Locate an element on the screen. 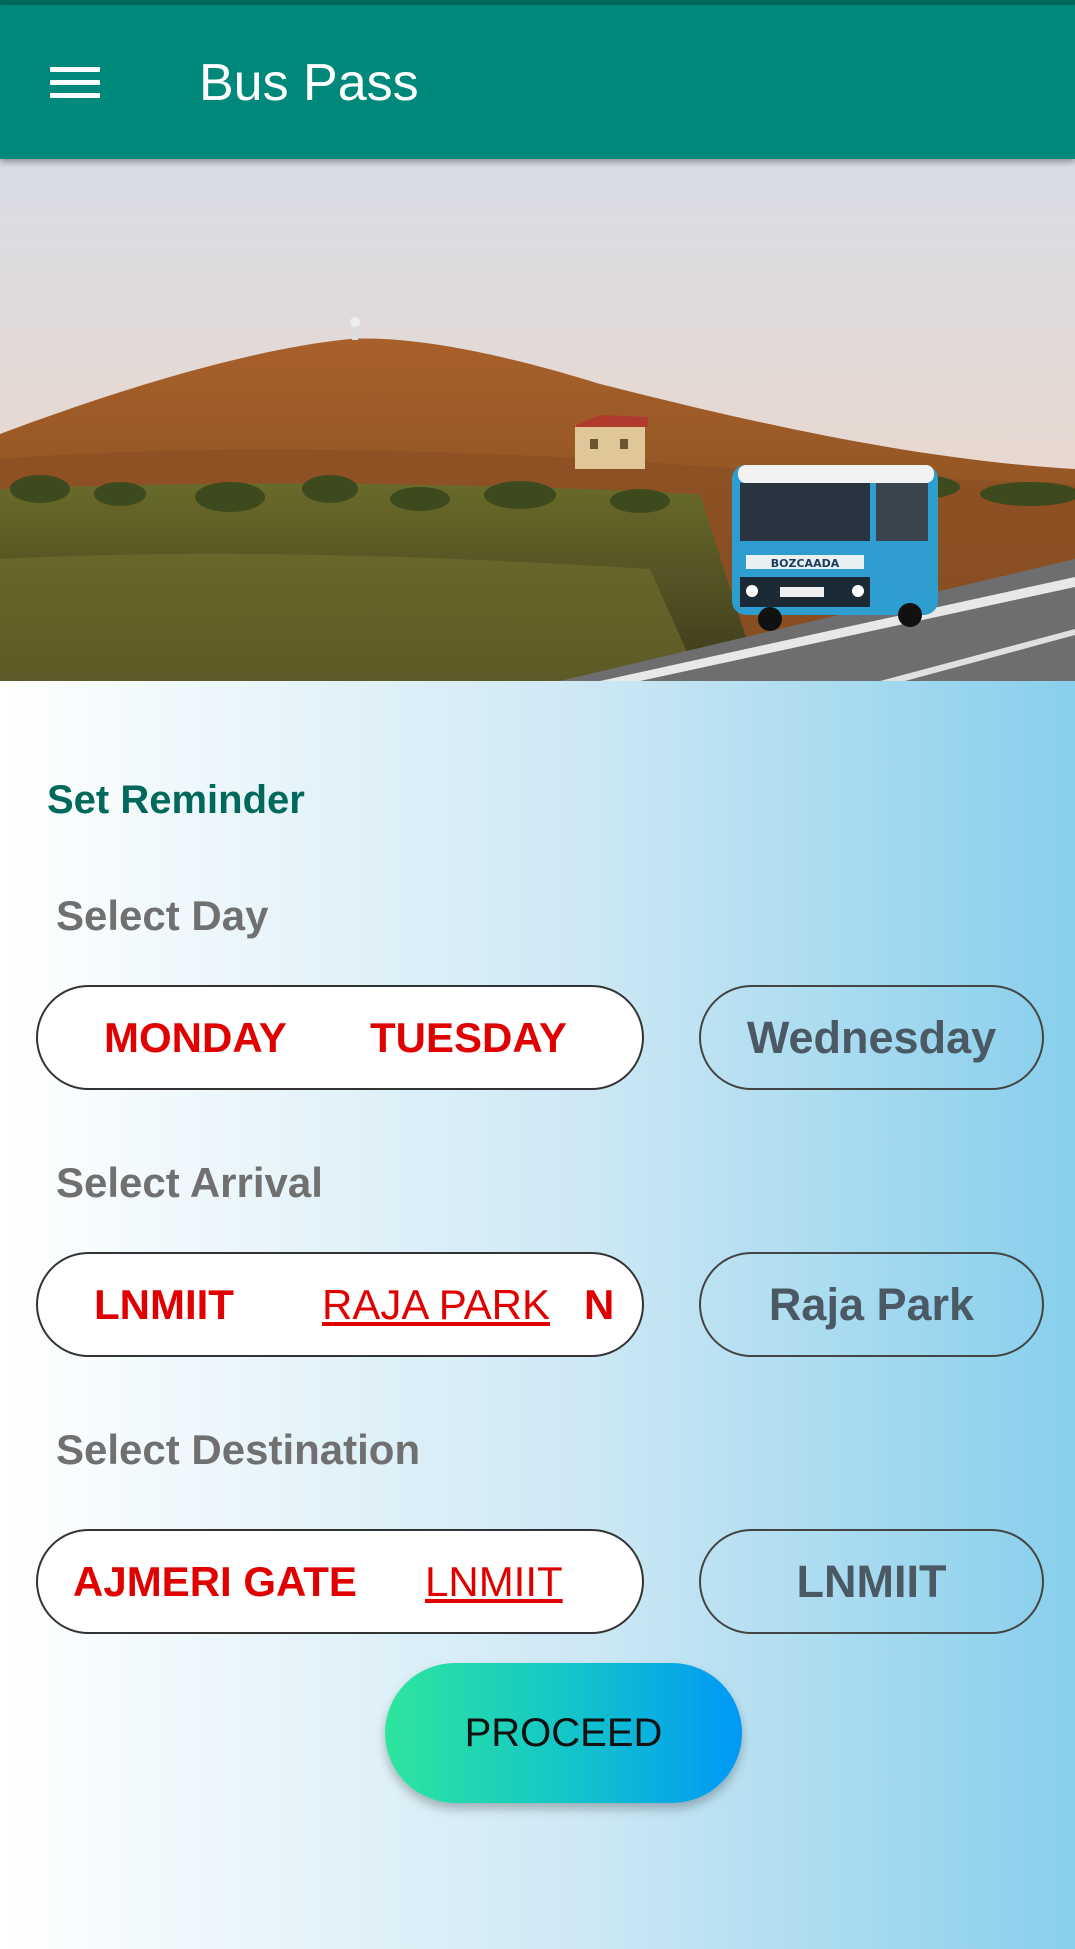 This screenshot has height=1949, width=1075. arrival-picker: LNMIIT RAJA PARK N is located at coordinates (340, 1304).